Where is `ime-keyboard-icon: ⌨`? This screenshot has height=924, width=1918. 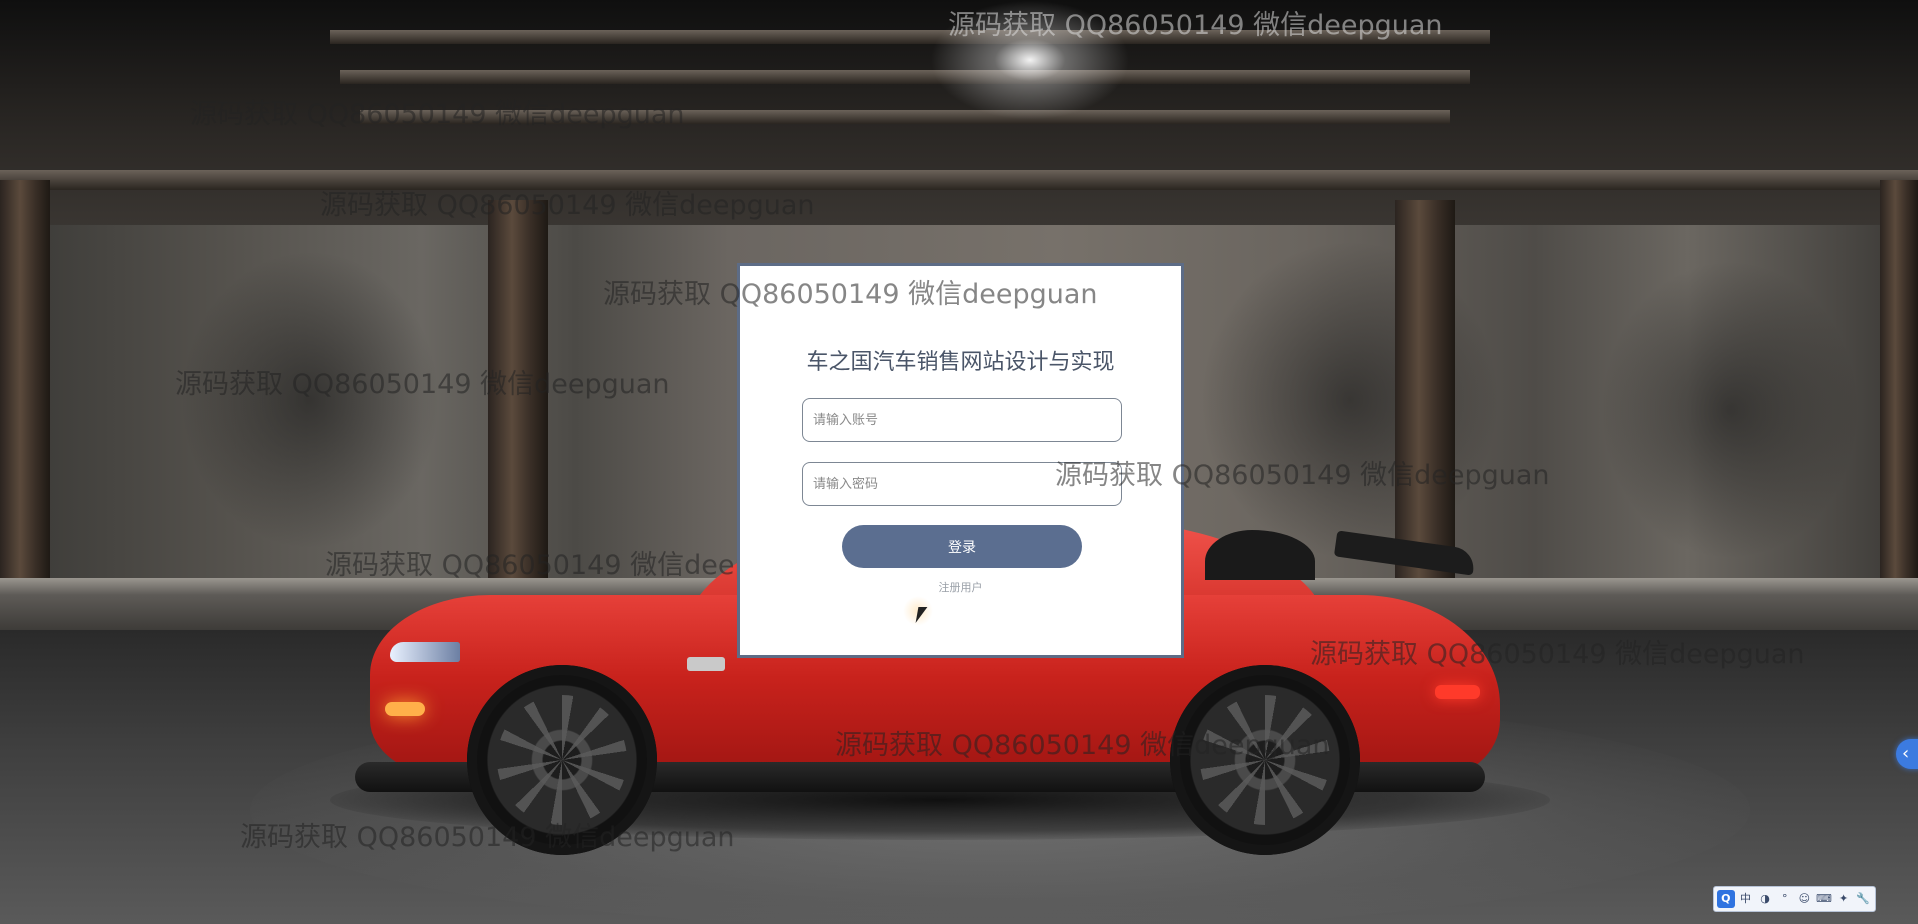 ime-keyboard-icon: ⌨ is located at coordinates (1824, 899).